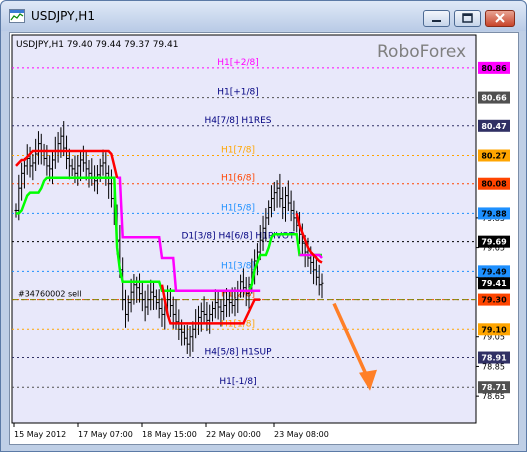  I want to click on level-label: H4[5/8] H1SUP, so click(238, 353).